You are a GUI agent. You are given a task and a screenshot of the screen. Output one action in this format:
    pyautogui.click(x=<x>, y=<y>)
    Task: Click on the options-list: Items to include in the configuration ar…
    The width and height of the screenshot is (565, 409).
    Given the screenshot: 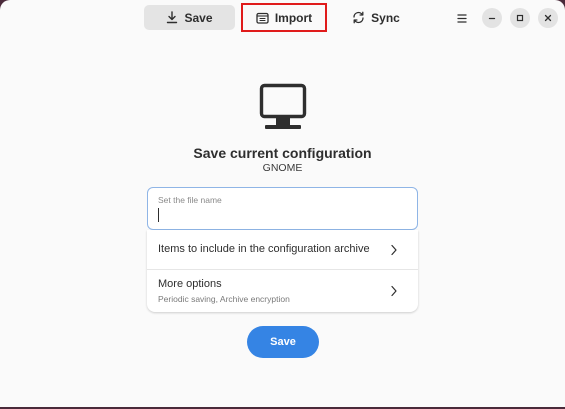 What is the action you would take?
    pyautogui.click(x=282, y=271)
    